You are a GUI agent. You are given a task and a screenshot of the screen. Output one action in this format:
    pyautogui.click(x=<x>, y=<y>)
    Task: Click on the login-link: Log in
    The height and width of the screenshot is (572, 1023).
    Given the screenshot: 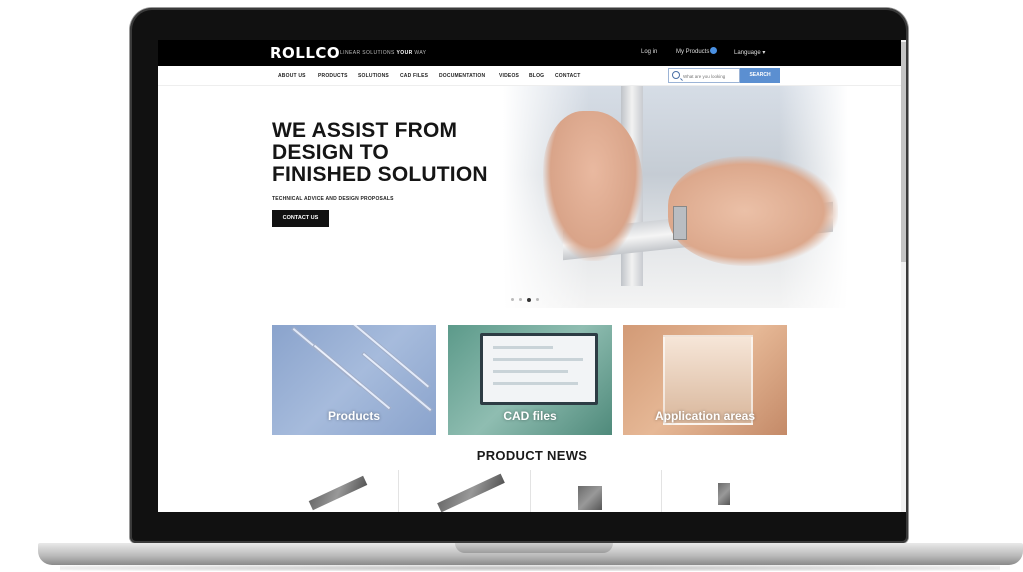 What is the action you would take?
    pyautogui.click(x=649, y=52)
    